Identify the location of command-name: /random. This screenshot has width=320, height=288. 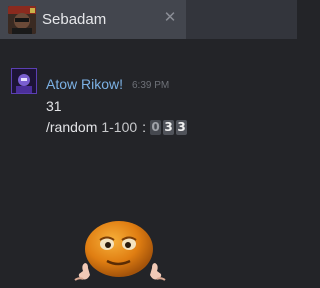
(72, 127).